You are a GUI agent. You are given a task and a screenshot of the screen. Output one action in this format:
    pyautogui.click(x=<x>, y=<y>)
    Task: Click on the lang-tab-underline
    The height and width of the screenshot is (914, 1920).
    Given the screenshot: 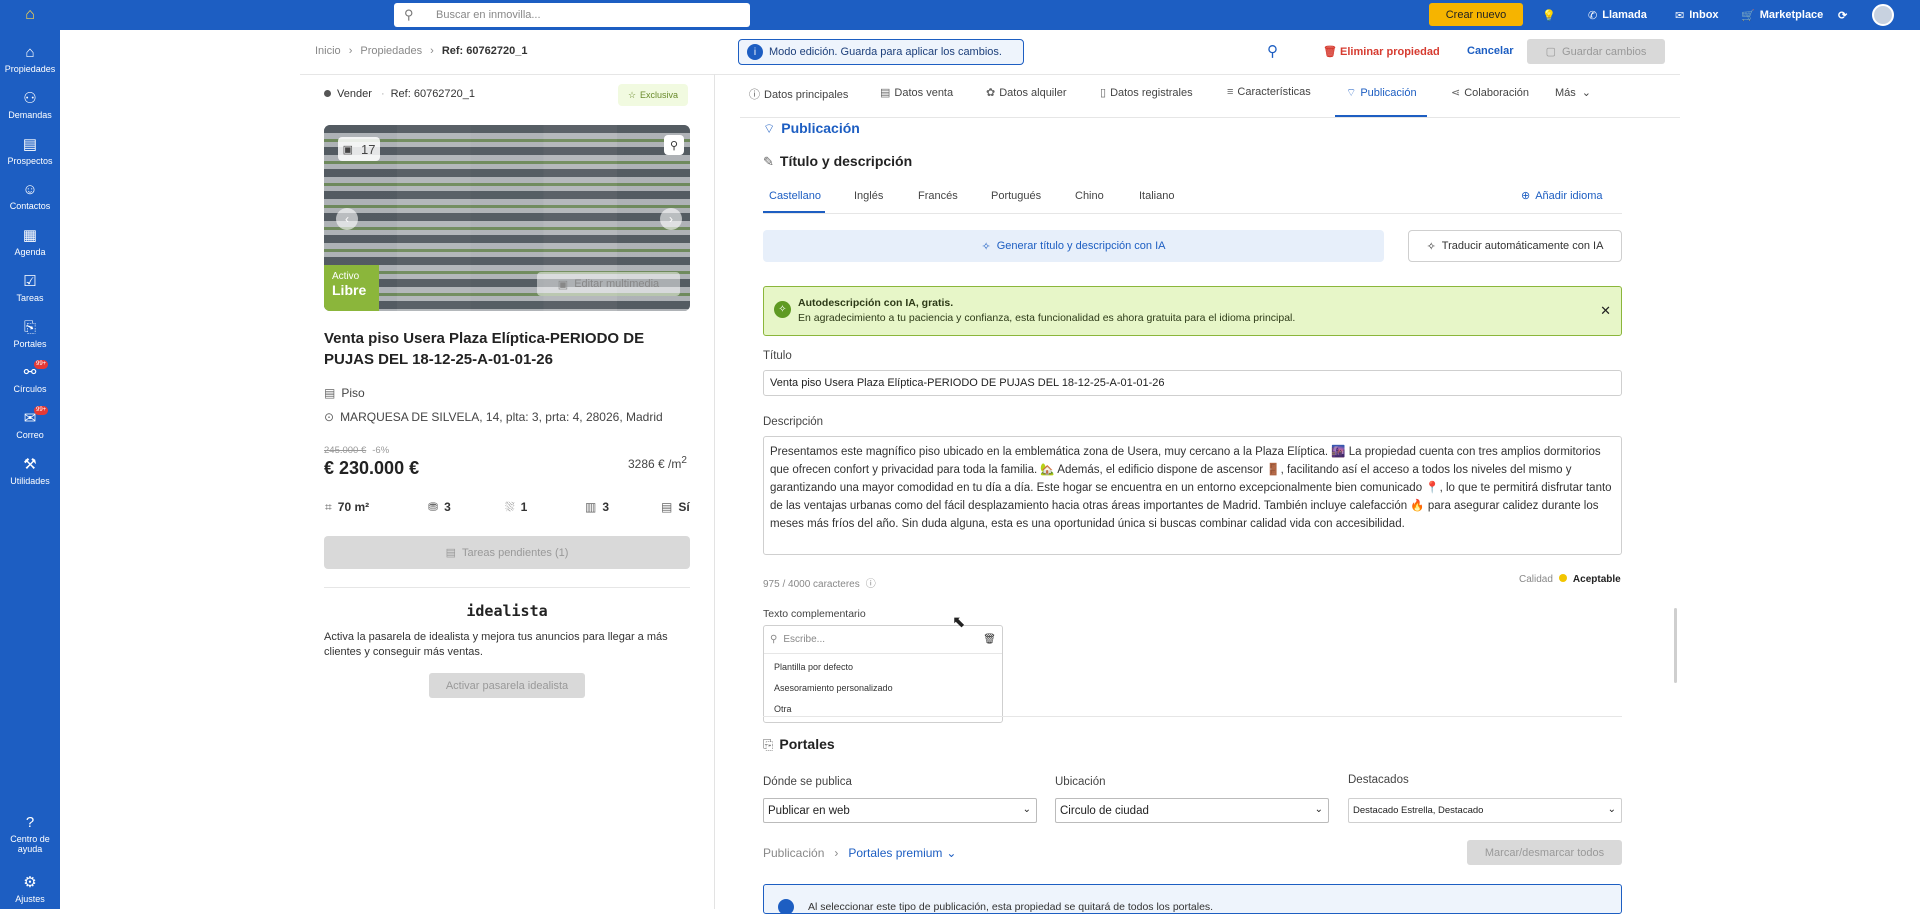 What is the action you would take?
    pyautogui.click(x=794, y=212)
    